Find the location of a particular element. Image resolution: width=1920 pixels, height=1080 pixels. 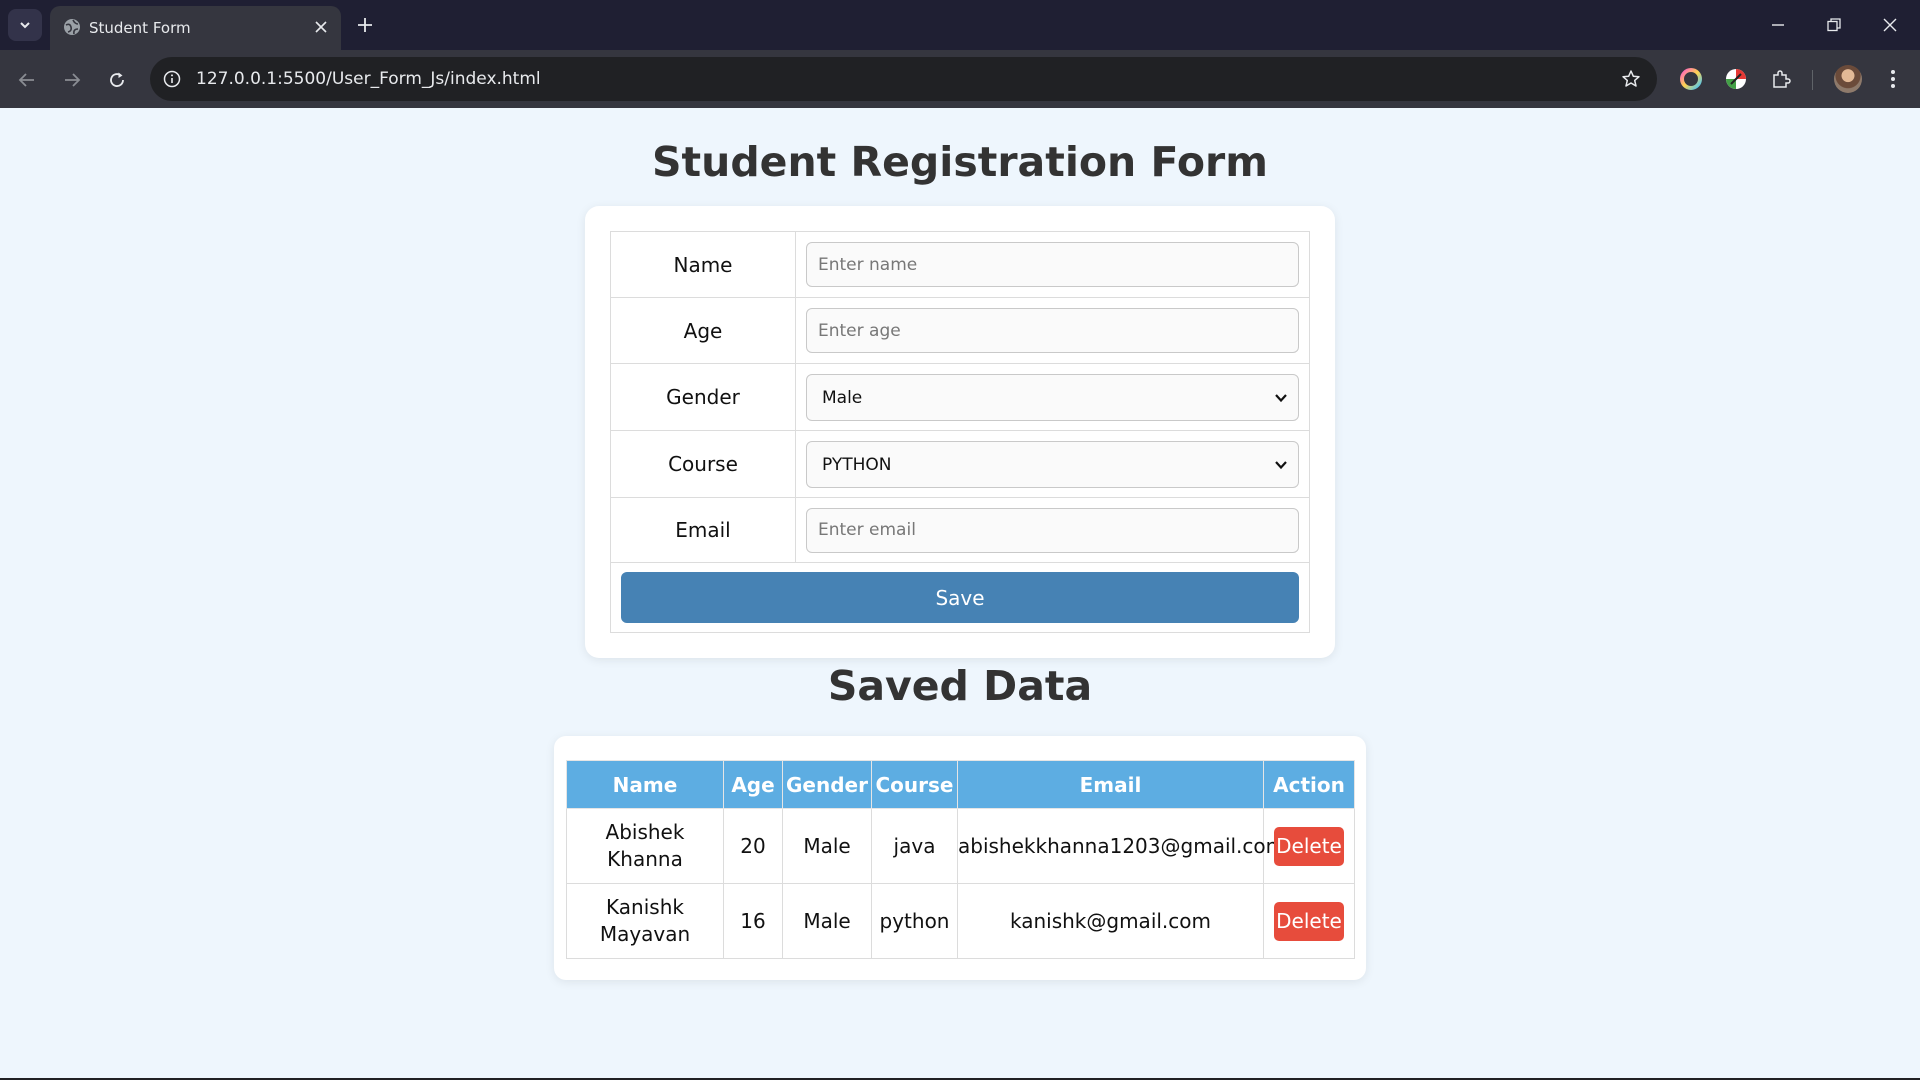

save-row: Save is located at coordinates (960, 597).